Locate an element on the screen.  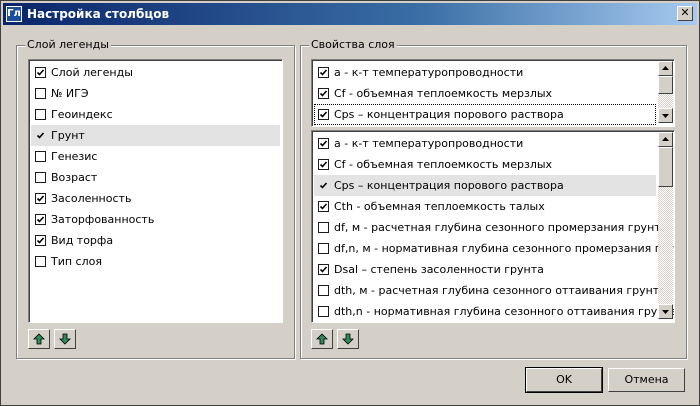
window-title: Настройка столбцов is located at coordinates (98, 14).